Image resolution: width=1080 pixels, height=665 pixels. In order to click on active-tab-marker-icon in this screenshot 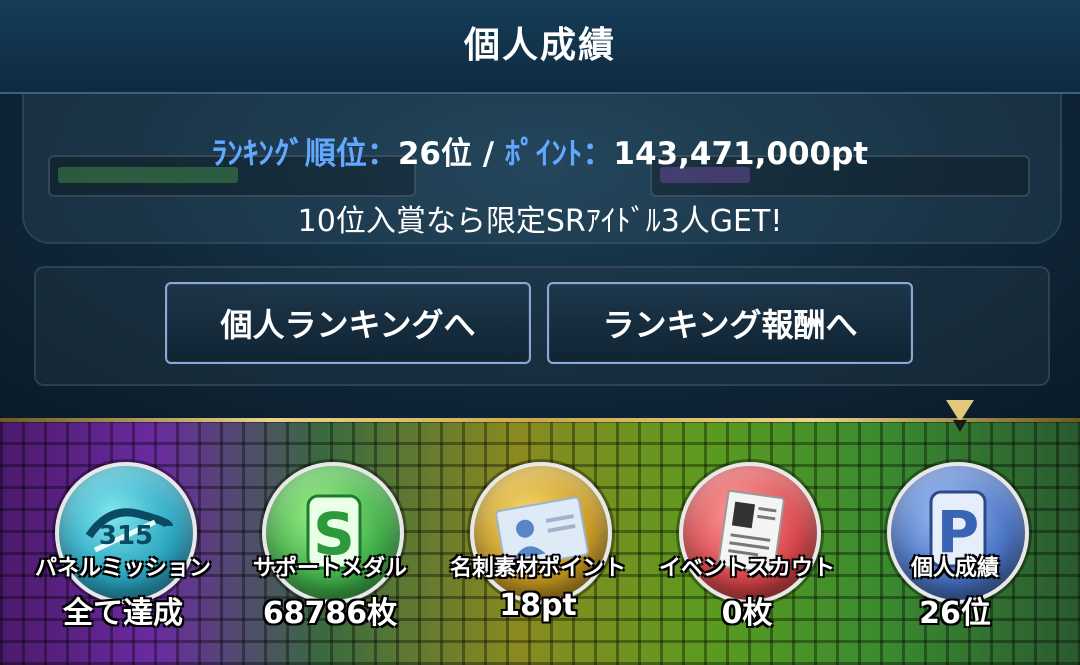, I will do `click(960, 411)`.